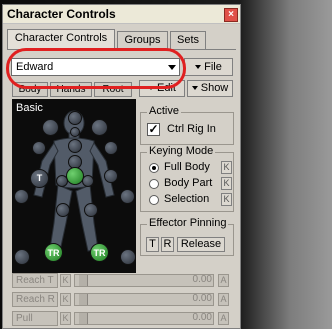 Image resolution: width=332 pixels, height=329 pixels. I want to click on reach-t-value: 0.00, so click(202, 279).